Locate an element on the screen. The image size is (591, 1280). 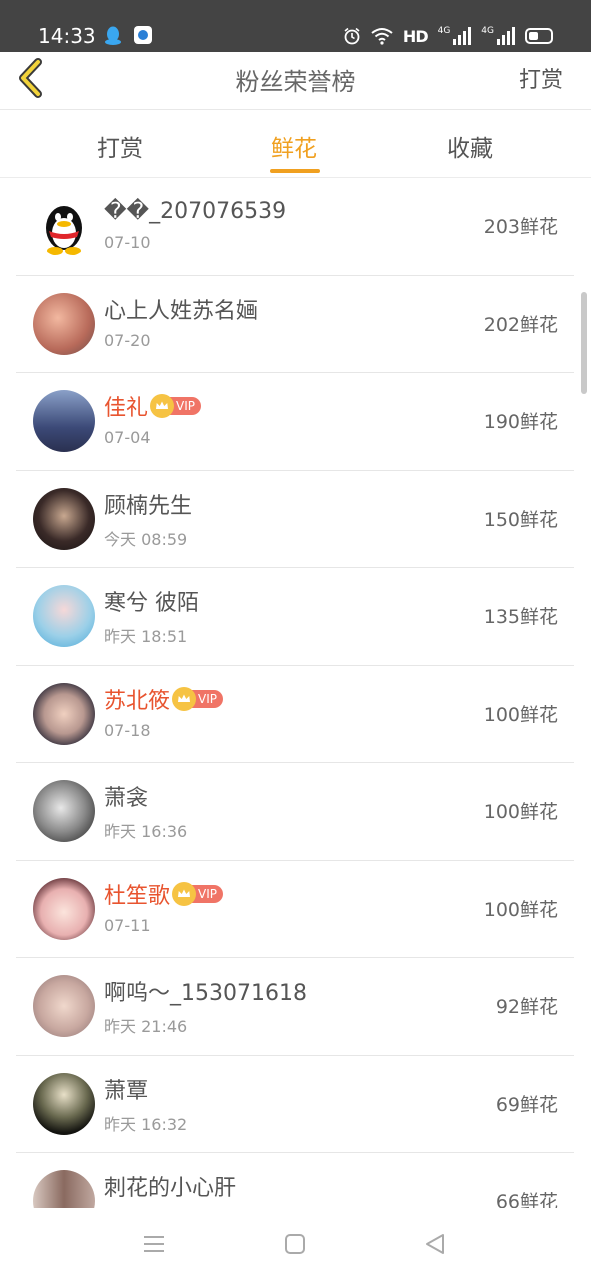
wifi-icon is located at coordinates (382, 36).